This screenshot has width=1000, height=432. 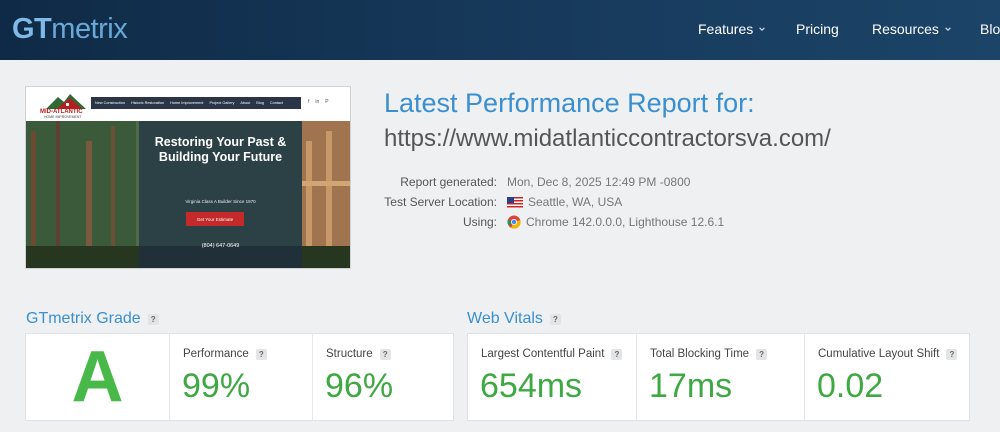 I want to click on cls-label-row: Cumulative Layout Shift ?, so click(x=888, y=354).